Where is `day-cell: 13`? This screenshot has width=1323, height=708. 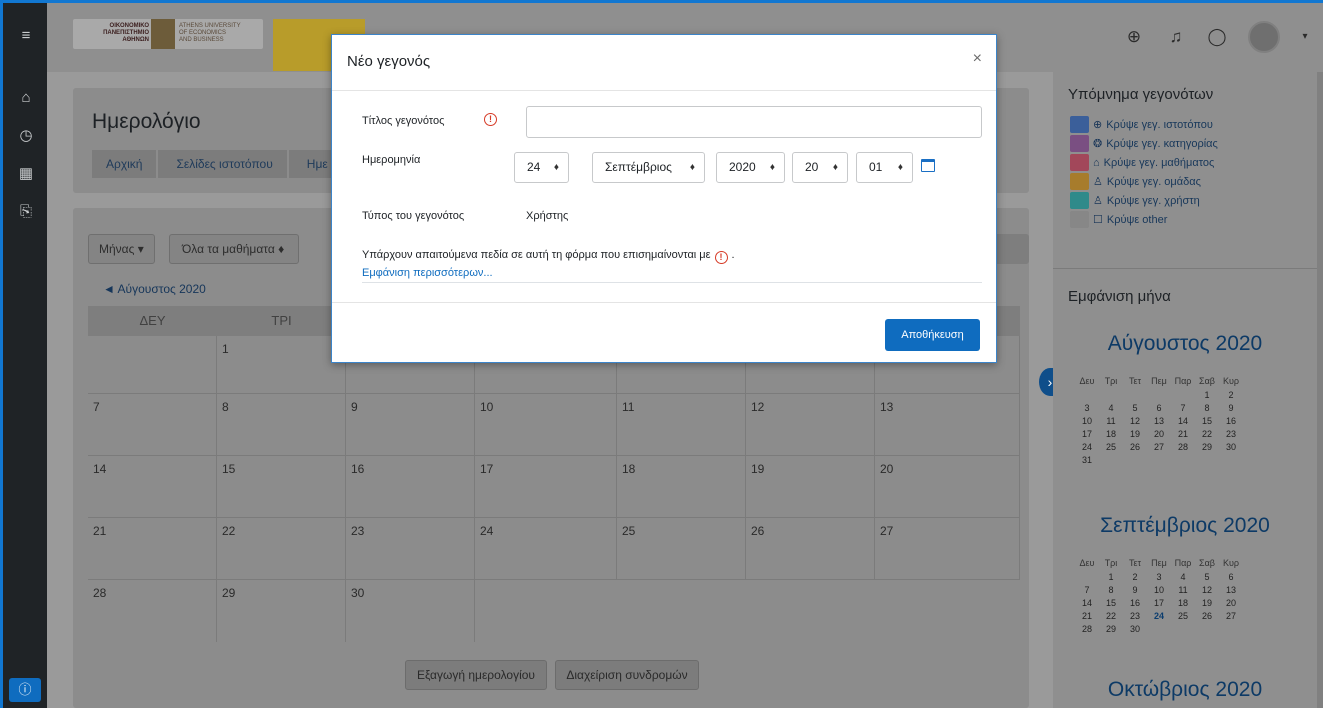
day-cell: 13 is located at coordinates (947, 425).